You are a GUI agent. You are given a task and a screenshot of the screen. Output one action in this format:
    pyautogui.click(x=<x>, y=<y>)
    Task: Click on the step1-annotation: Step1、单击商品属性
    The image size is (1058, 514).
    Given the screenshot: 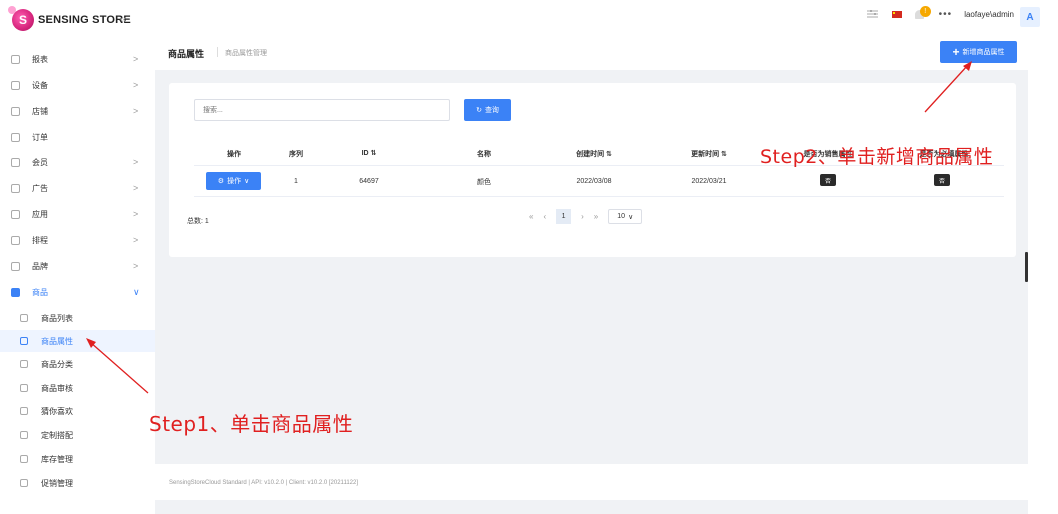 What is the action you would take?
    pyautogui.click(x=251, y=424)
    